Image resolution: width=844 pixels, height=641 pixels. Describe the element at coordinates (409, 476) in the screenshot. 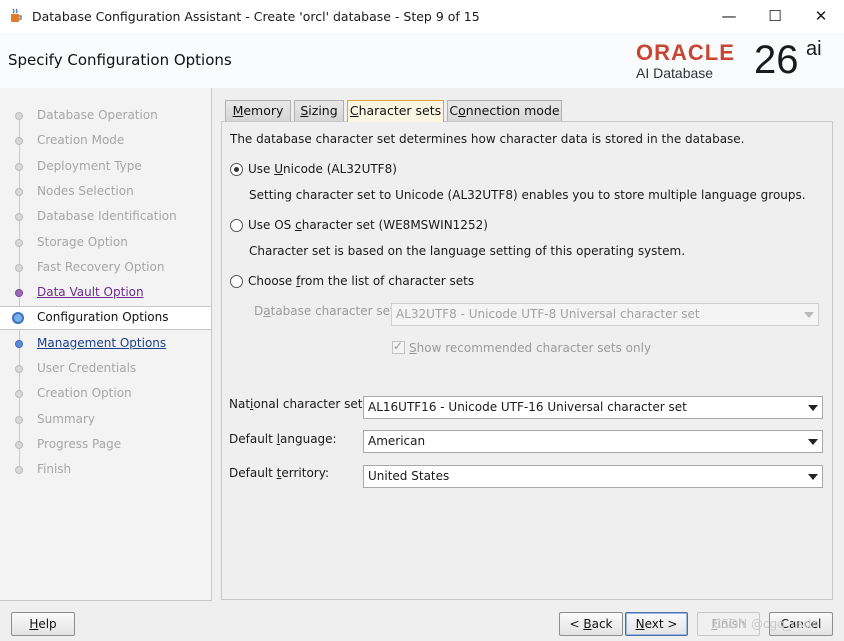

I see `default-territory-value: United States` at that location.